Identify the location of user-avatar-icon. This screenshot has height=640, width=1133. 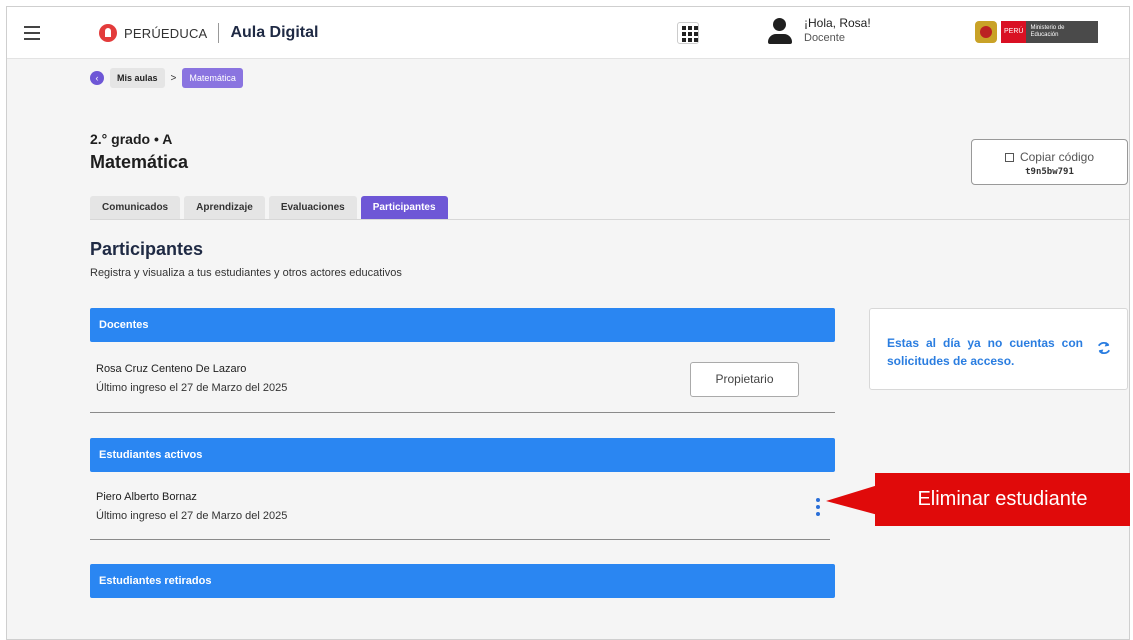
(780, 31).